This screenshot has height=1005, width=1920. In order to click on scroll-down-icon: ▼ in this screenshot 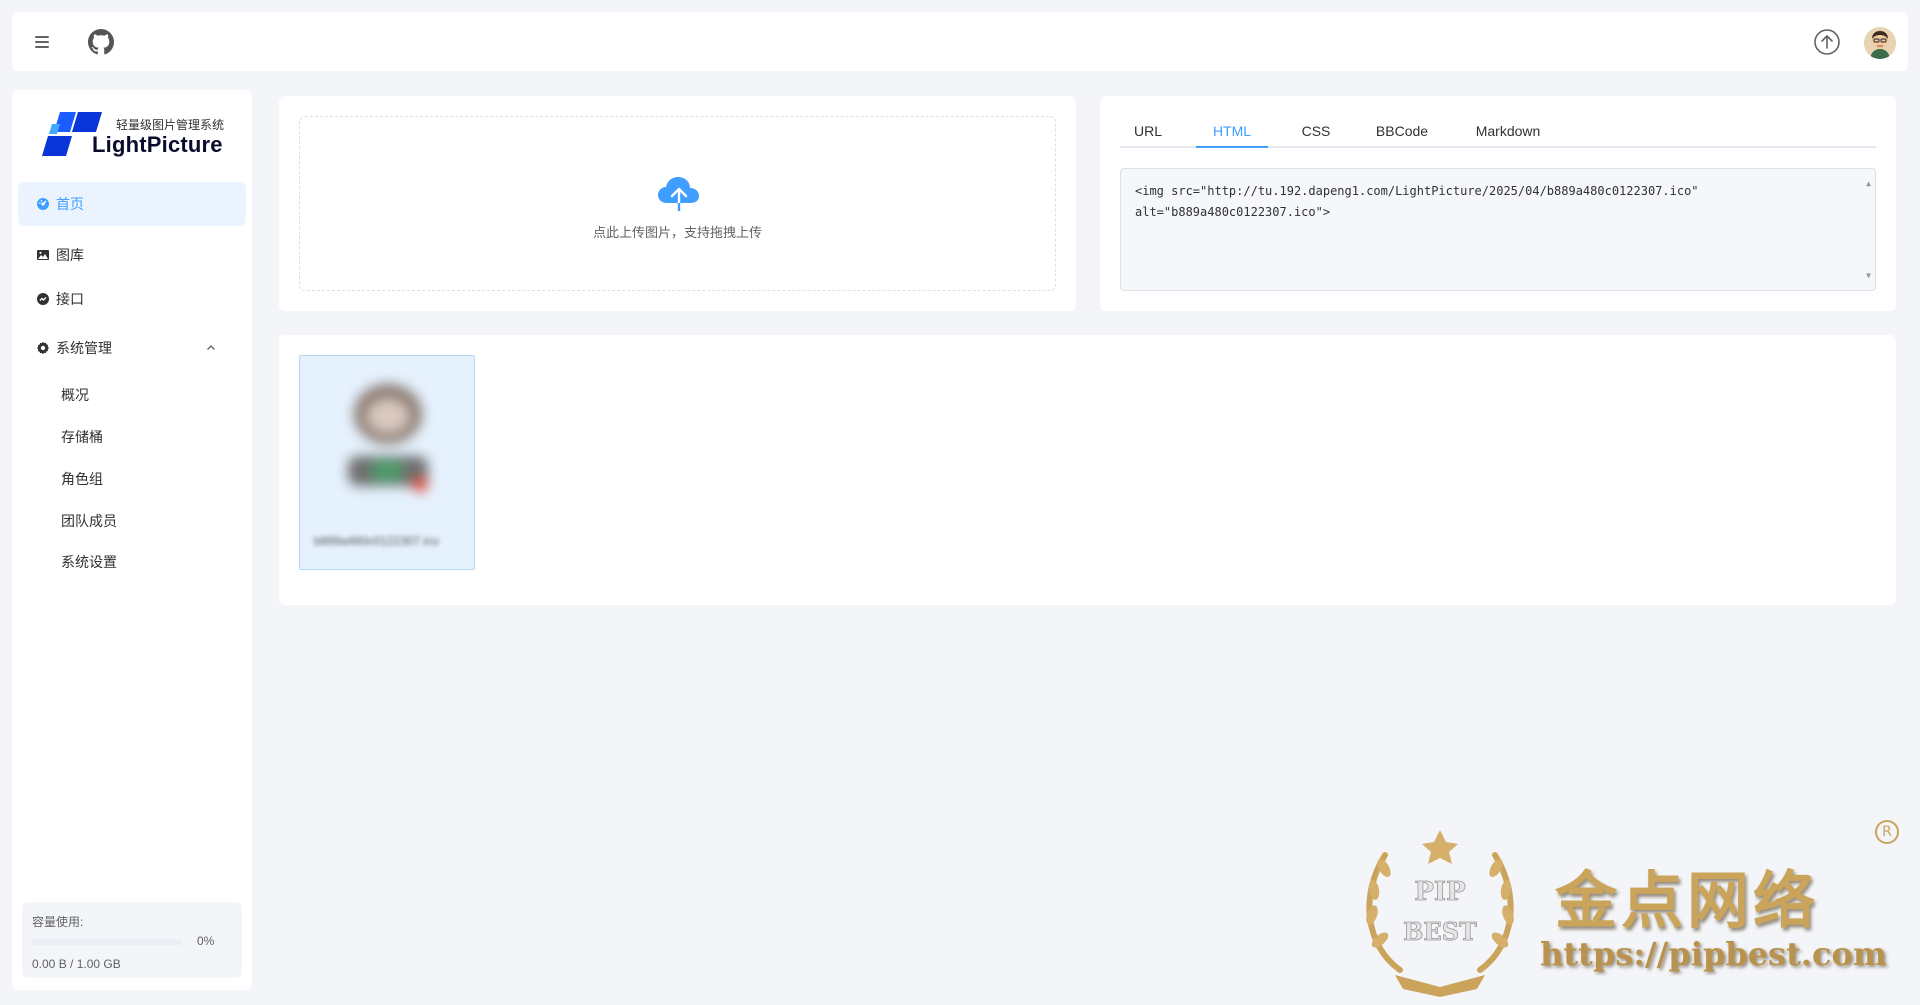, I will do `click(1868, 275)`.